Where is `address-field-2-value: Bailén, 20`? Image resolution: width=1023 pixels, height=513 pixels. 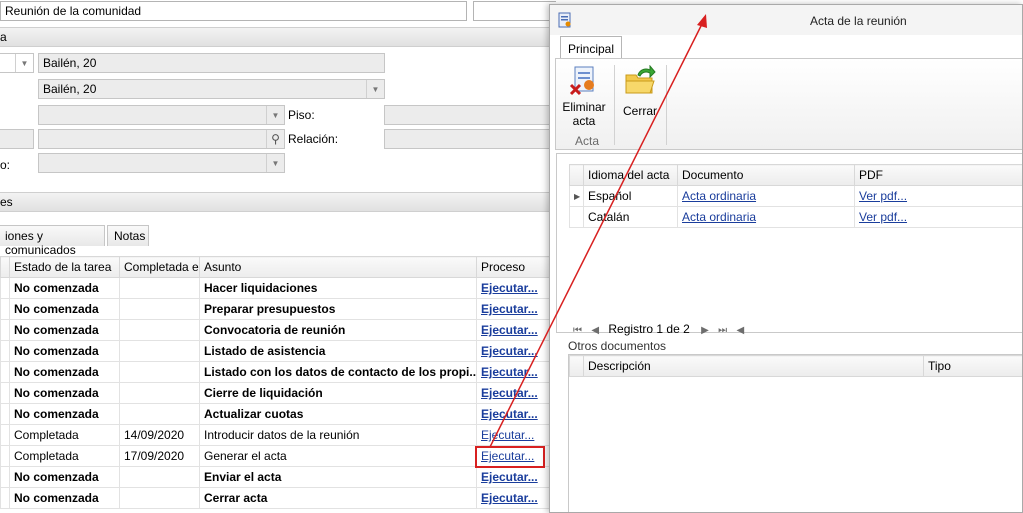 address-field-2-value: Bailén, 20 is located at coordinates (70, 89).